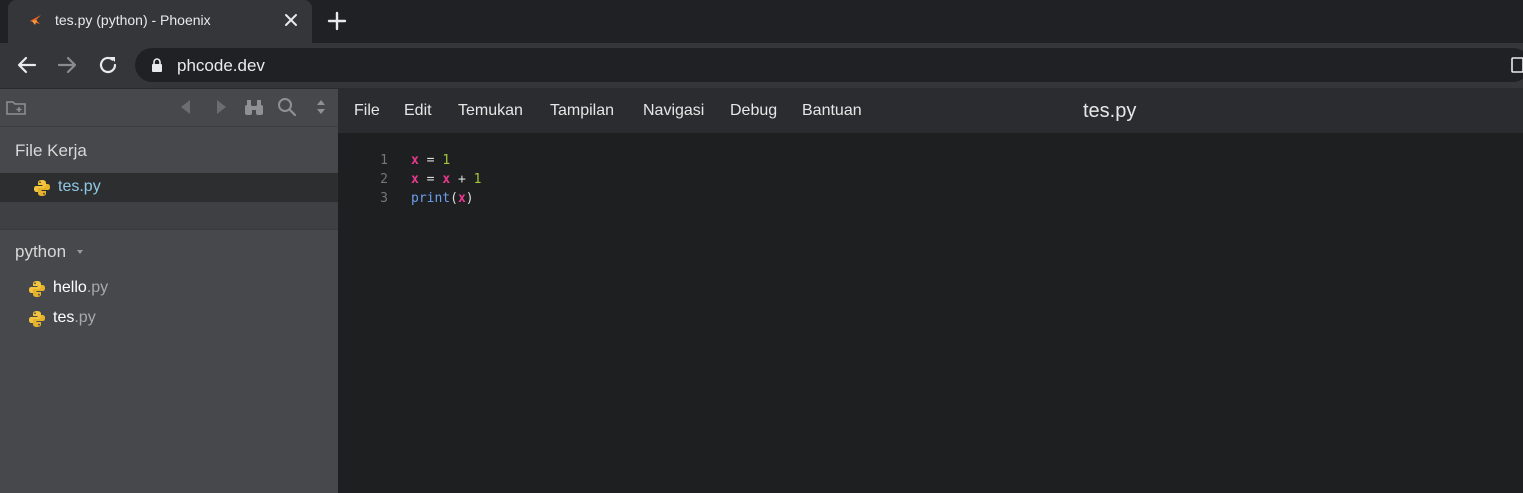  What do you see at coordinates (418, 111) in the screenshot?
I see `menu-edit: Edit` at bounding box center [418, 111].